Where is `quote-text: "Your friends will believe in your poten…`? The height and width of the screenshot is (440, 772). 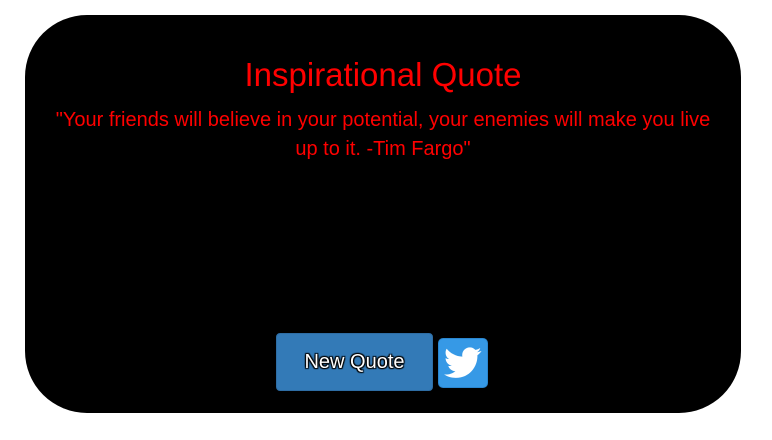
quote-text: "Your friends will believe in your poten… is located at coordinates (383, 134).